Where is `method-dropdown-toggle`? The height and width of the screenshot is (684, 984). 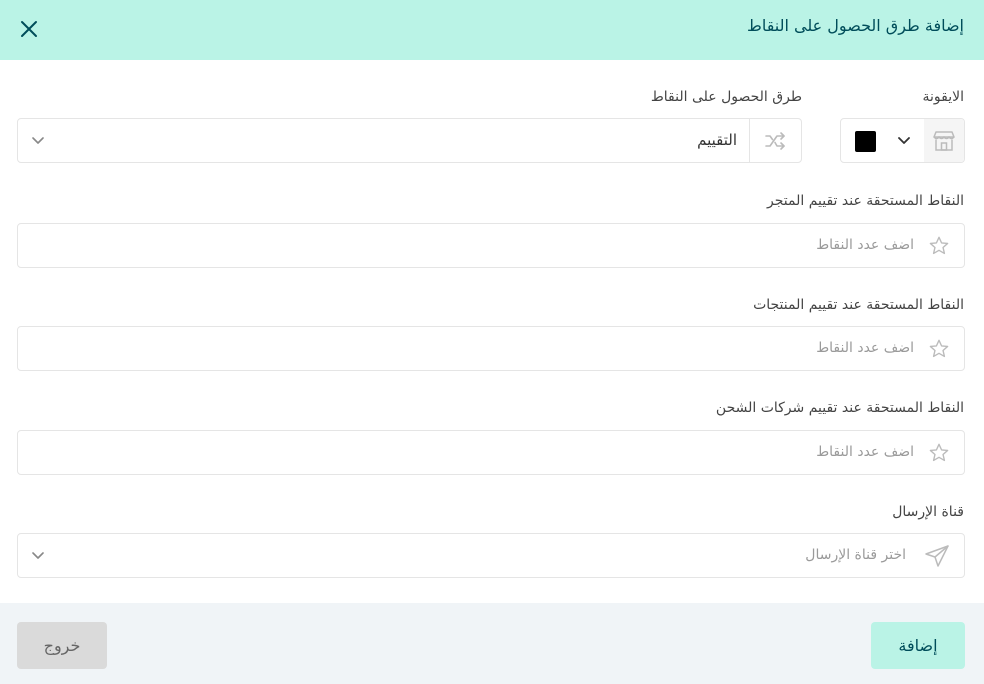
method-dropdown-toggle is located at coordinates (38, 141).